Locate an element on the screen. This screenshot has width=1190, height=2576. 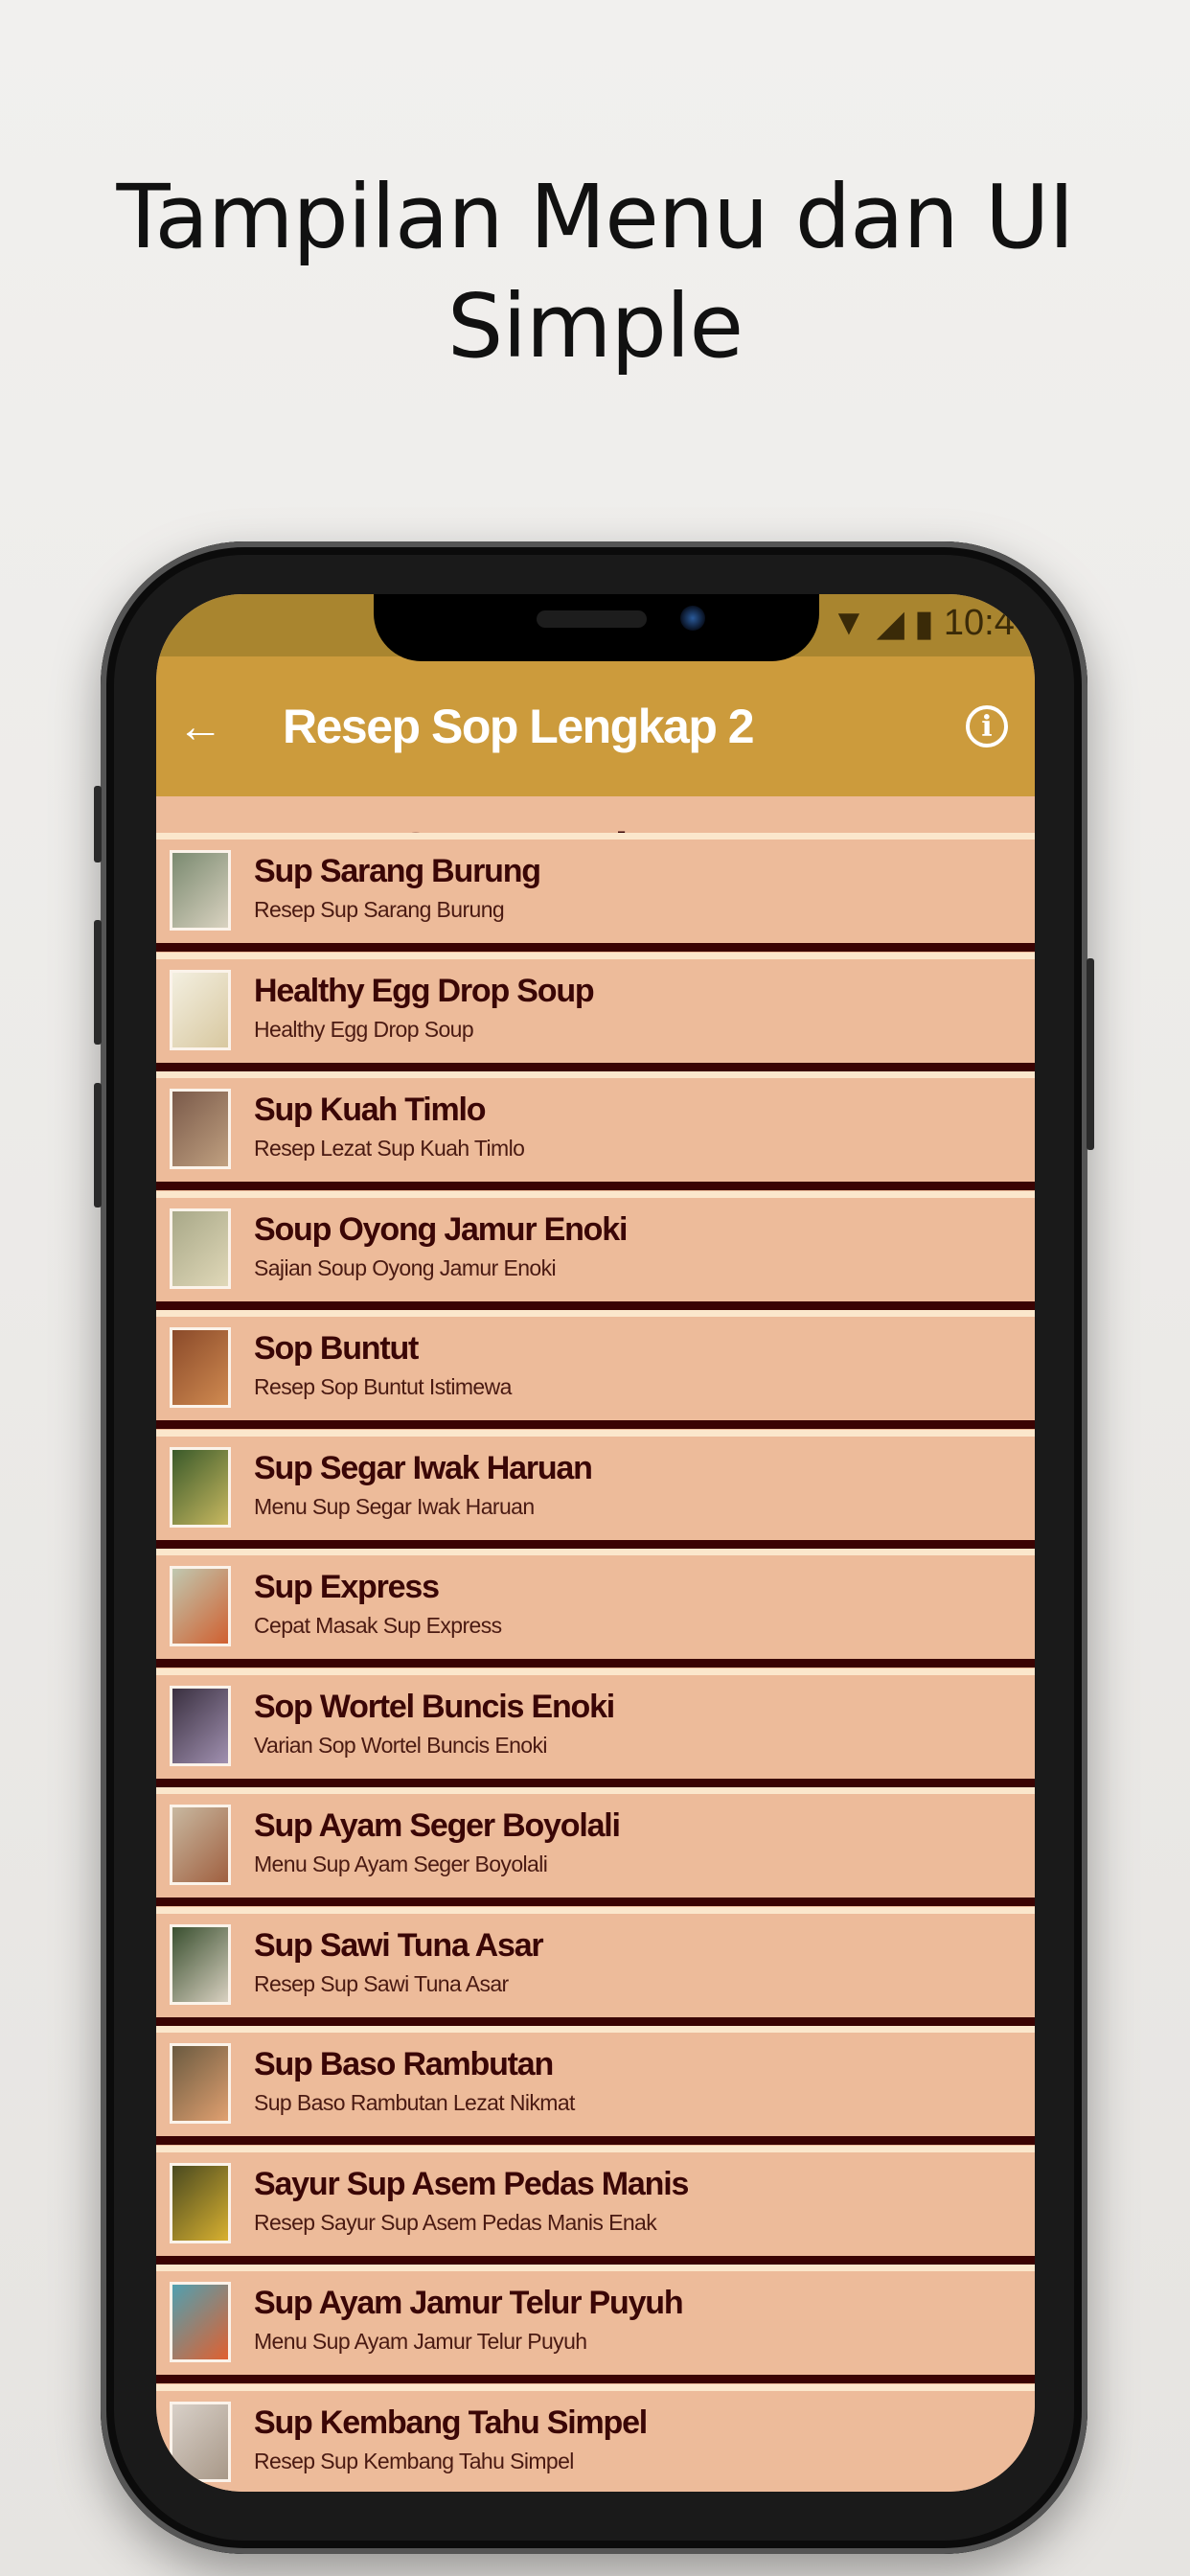
item-subtitle: Sajian Soup Oyong Jamur Enoki is located at coordinates (405, 1267).